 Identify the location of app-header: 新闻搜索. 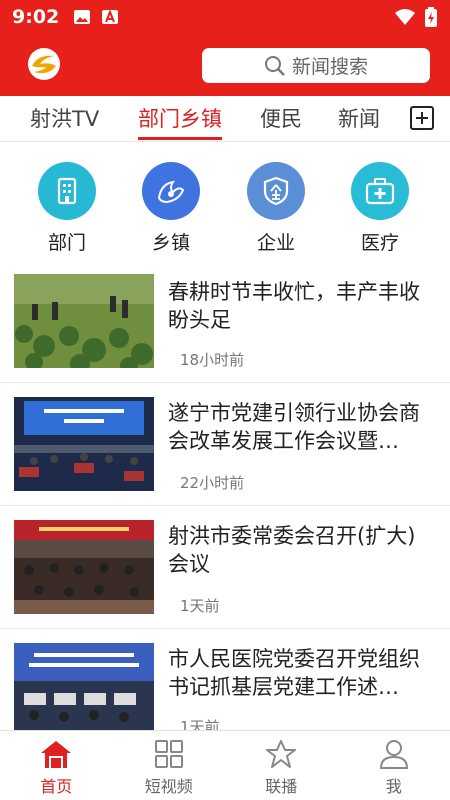
(225, 65).